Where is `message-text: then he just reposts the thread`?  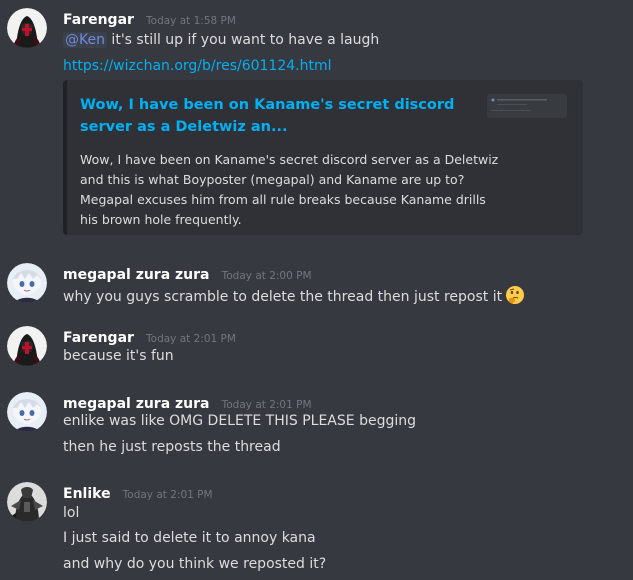 message-text: then he just reposts the thread is located at coordinates (172, 447).